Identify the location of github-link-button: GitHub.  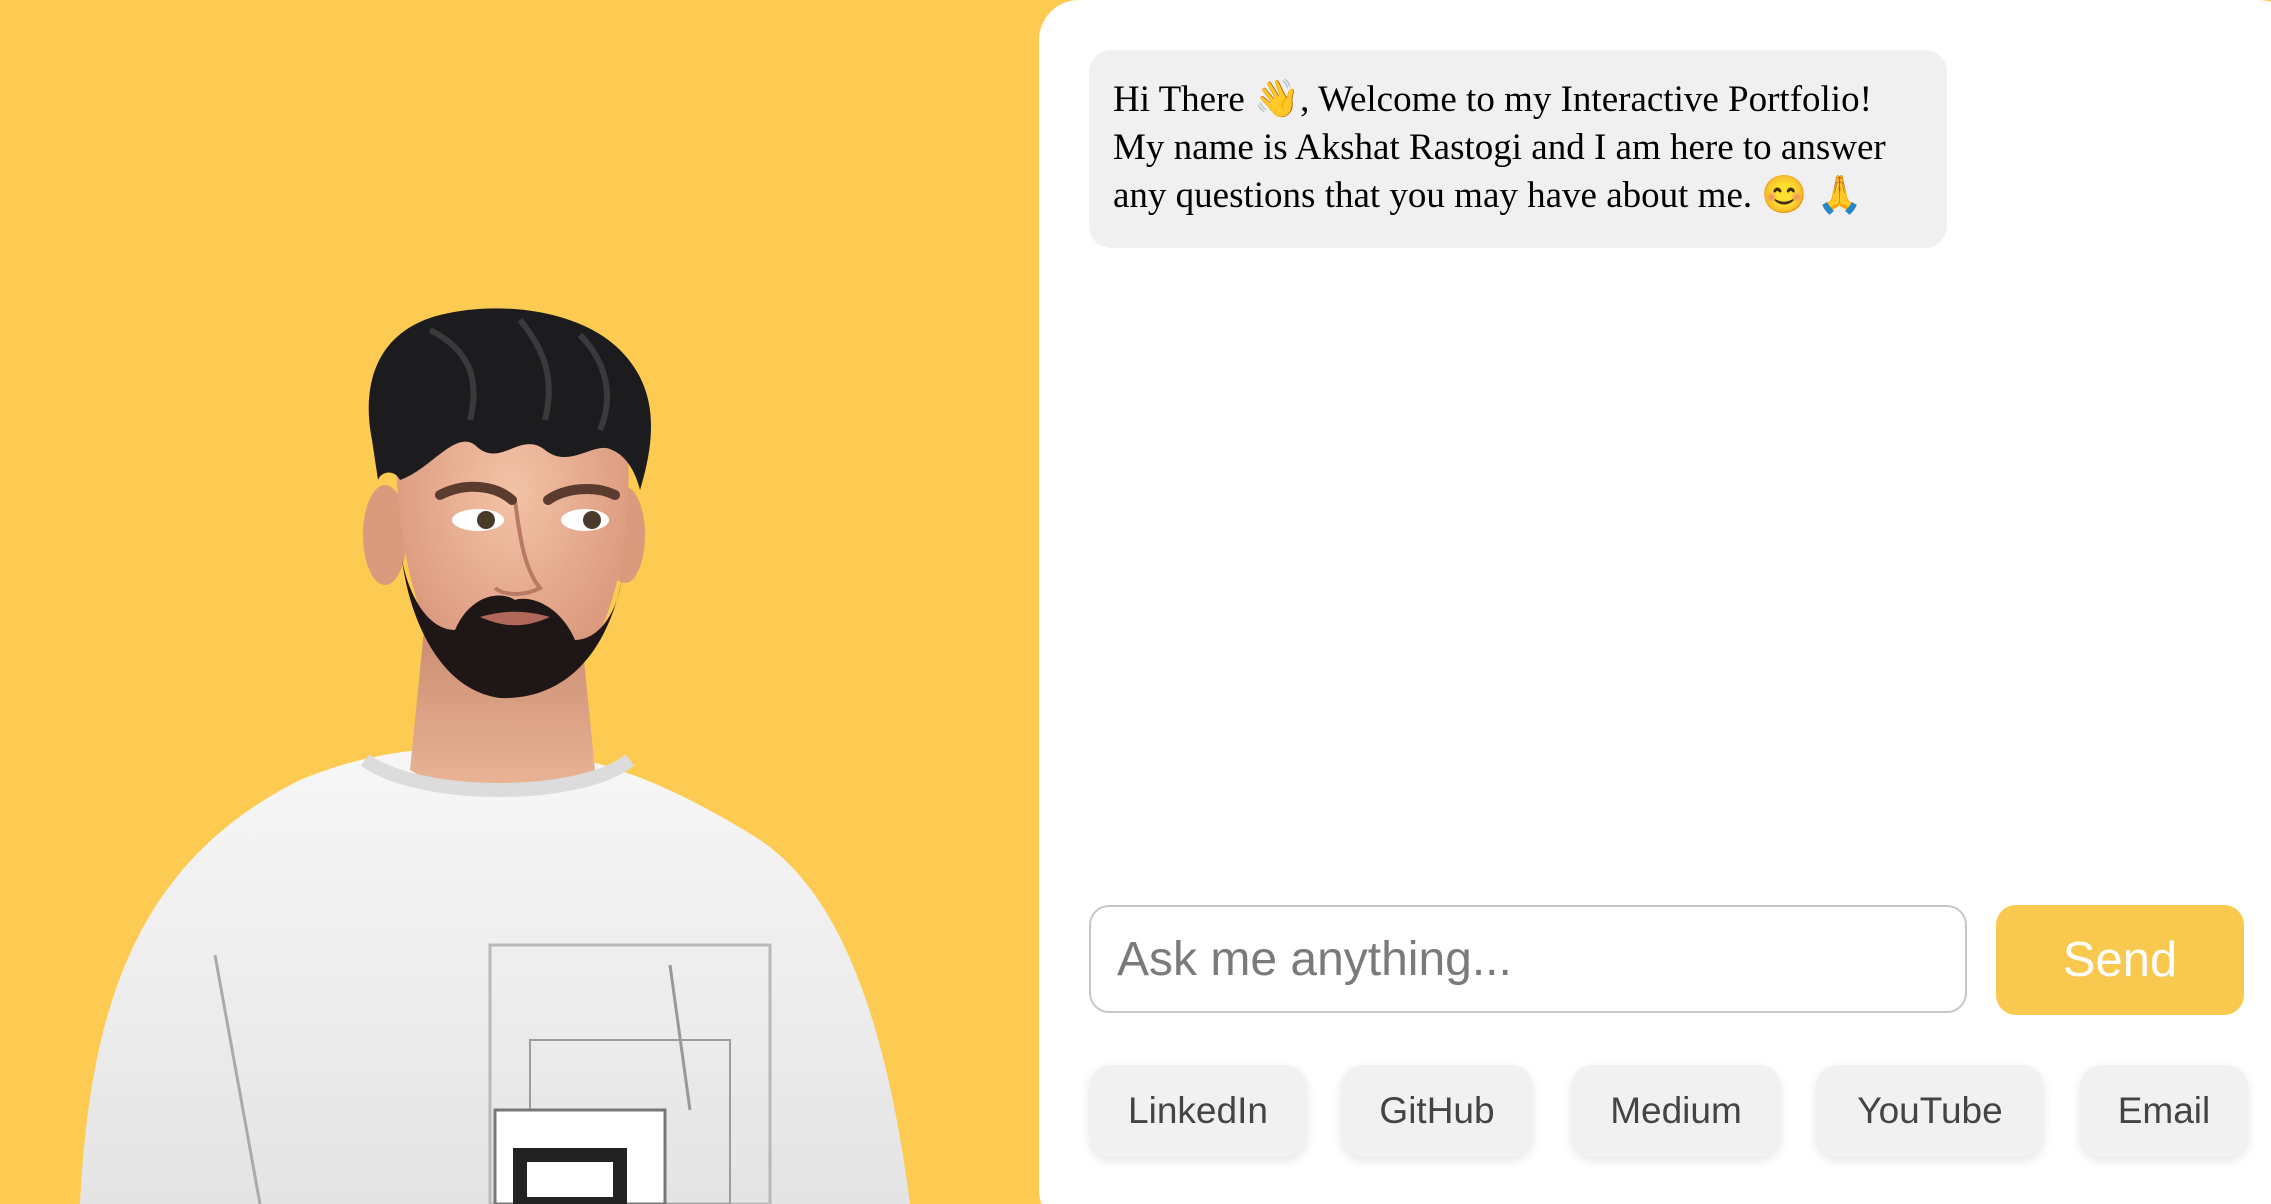
(1437, 1111).